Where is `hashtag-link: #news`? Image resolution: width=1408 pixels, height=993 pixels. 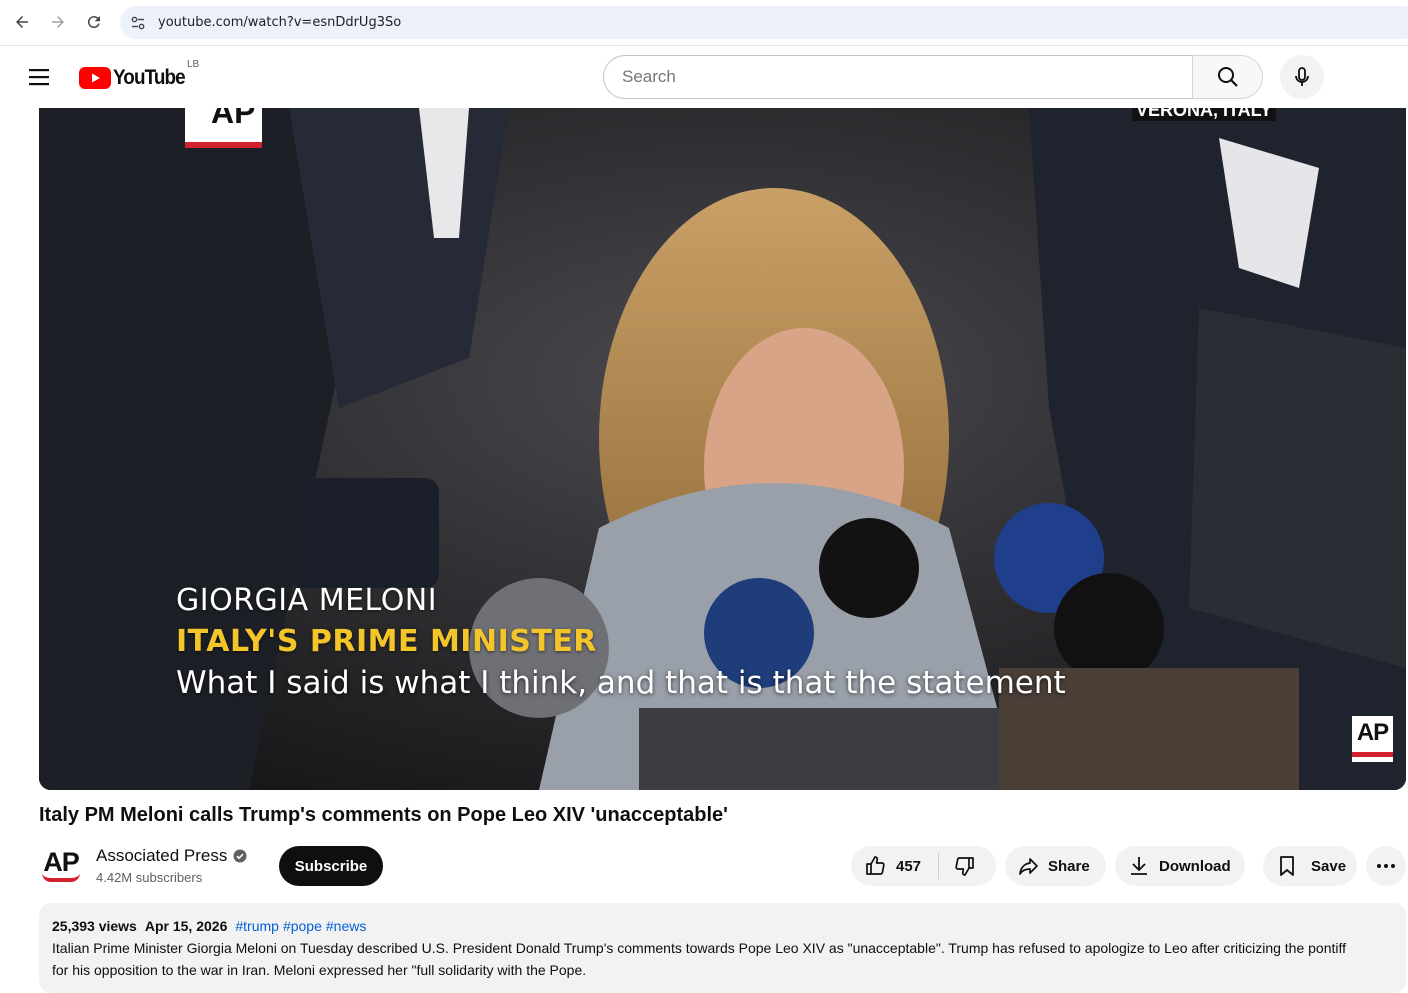
hashtag-link: #news is located at coordinates (346, 926).